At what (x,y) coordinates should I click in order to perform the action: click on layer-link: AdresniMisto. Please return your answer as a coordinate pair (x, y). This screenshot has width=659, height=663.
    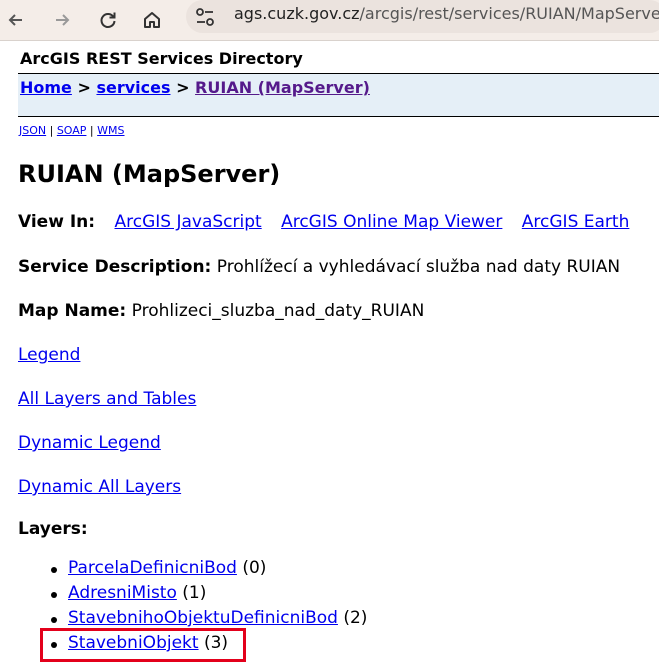
    Looking at the image, I should click on (122, 593).